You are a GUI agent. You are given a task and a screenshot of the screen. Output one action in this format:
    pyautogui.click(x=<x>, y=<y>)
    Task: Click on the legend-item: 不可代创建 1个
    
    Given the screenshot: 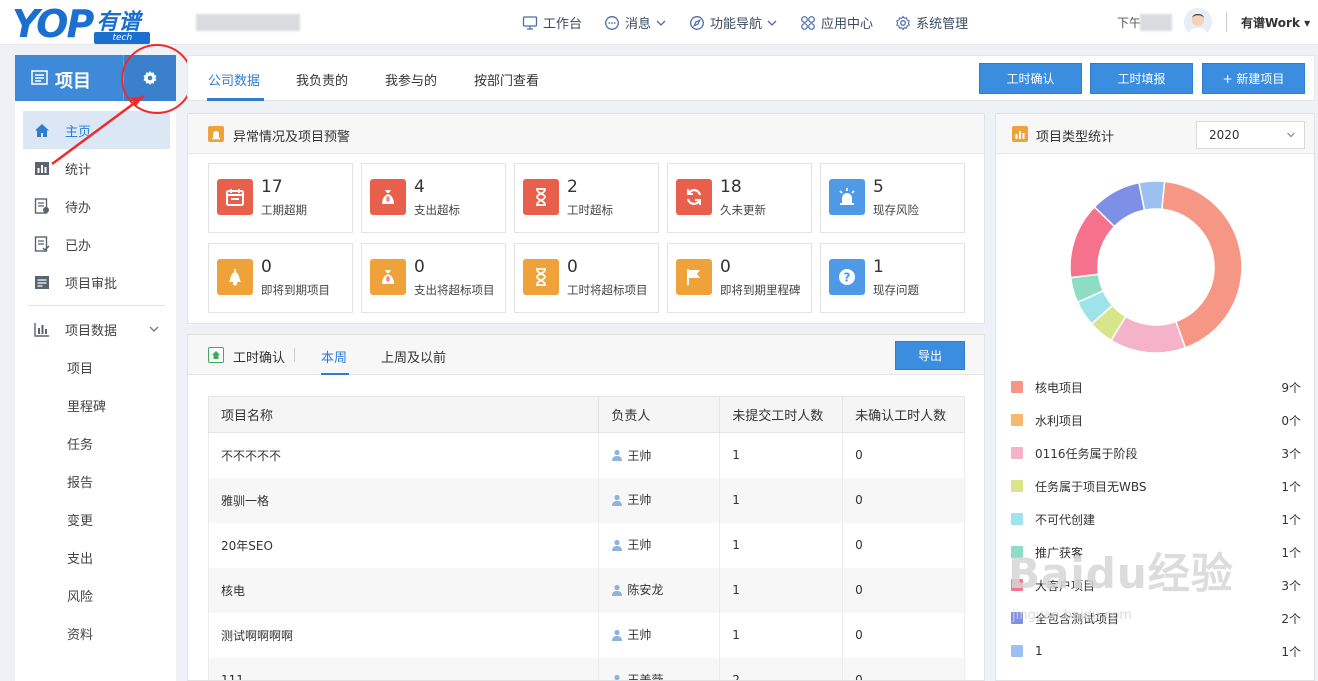 What is the action you would take?
    pyautogui.click(x=1156, y=519)
    